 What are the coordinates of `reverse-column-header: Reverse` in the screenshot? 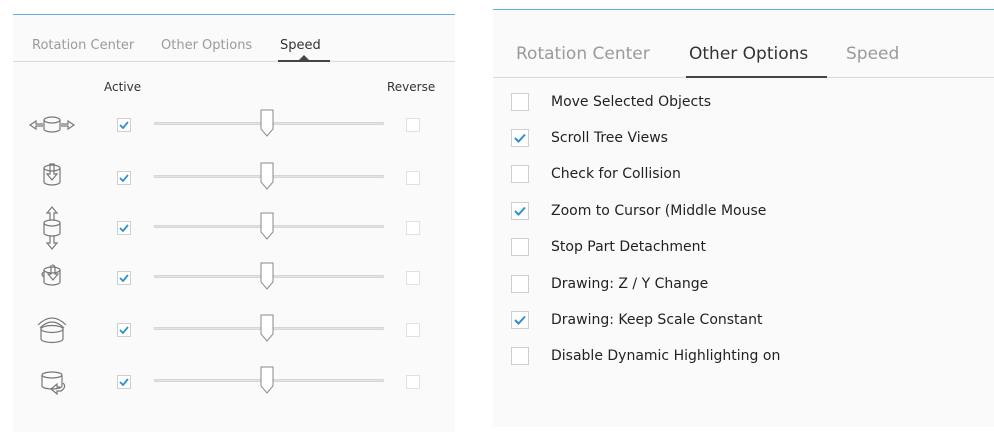 It's located at (411, 87).